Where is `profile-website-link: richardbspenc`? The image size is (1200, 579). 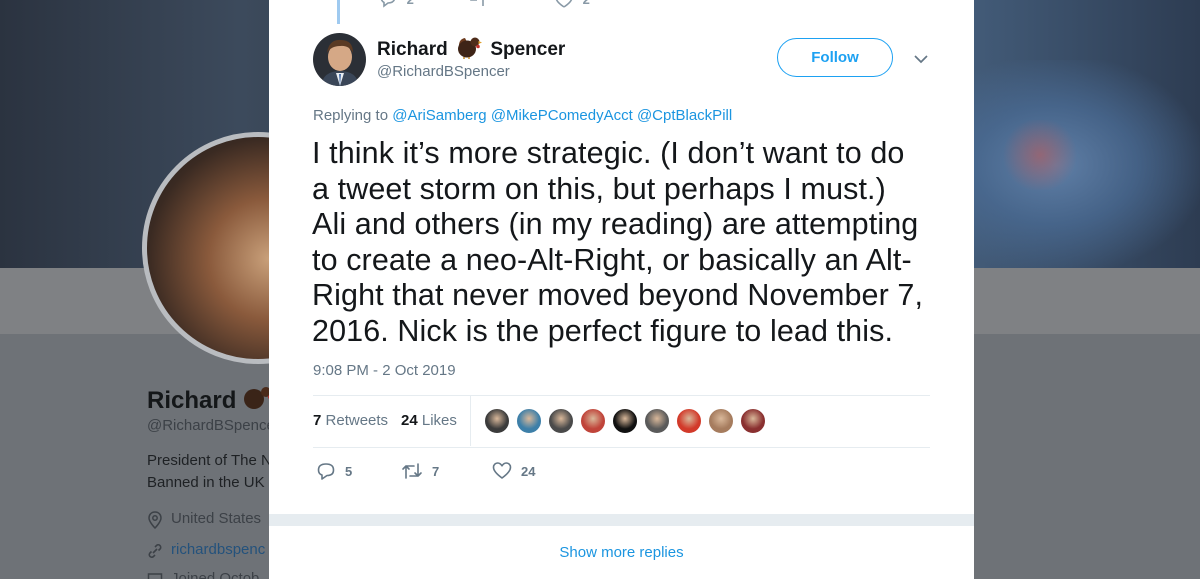 profile-website-link: richardbspenc is located at coordinates (206, 549).